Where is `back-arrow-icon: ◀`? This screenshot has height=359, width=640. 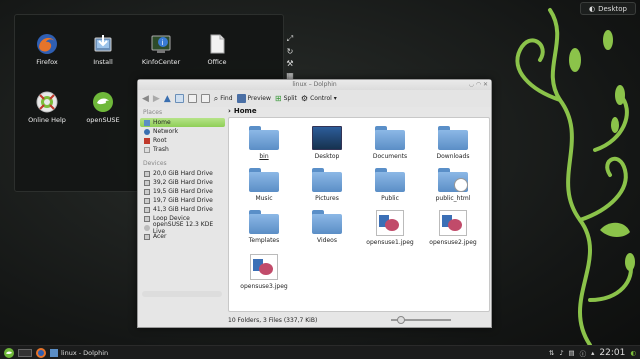 back-arrow-icon: ◀ is located at coordinates (145, 98).